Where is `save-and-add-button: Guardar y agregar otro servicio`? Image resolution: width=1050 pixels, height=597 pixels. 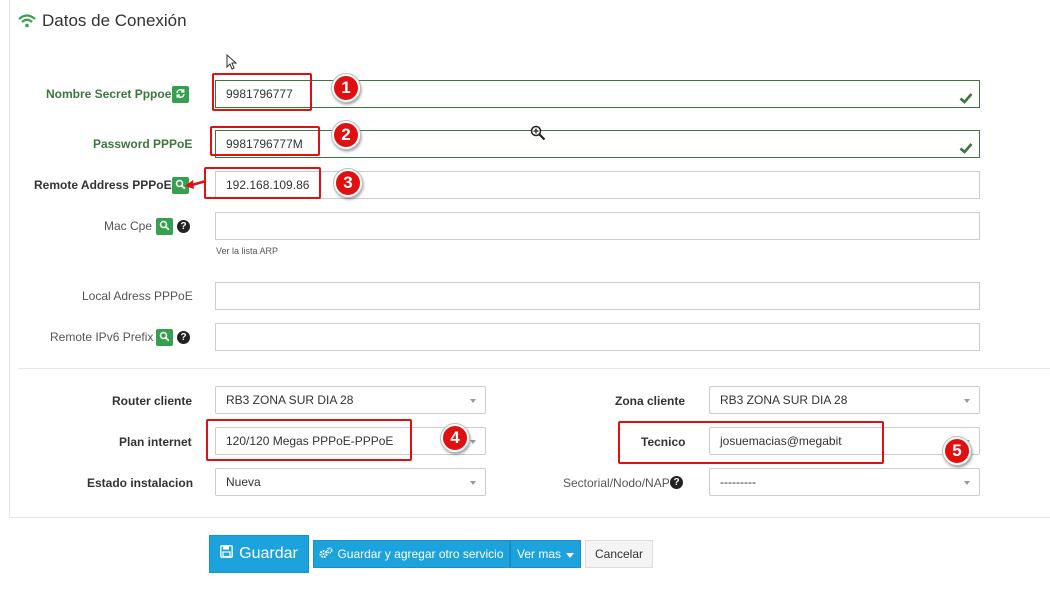
save-and-add-button: Guardar y agregar otro servicio is located at coordinates (411, 554).